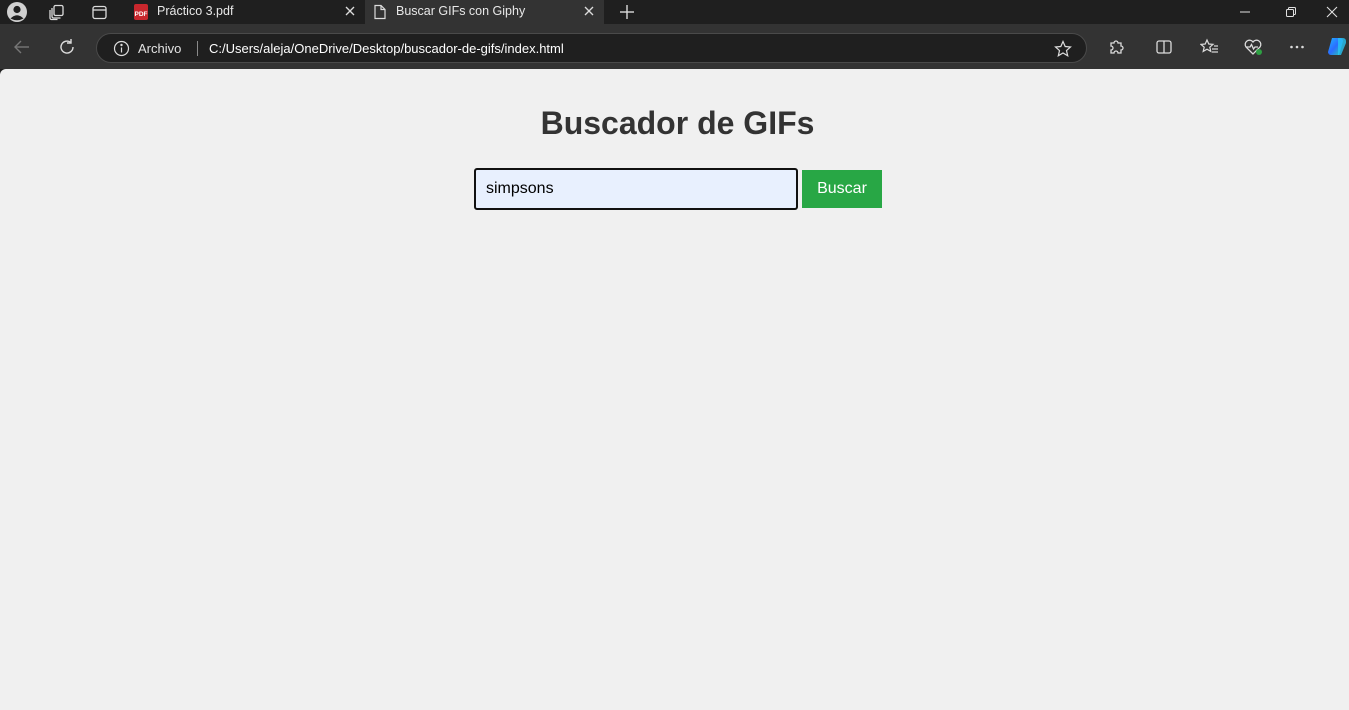 The height and width of the screenshot is (710, 1349). I want to click on tab-label: Práctico 3.pdf, so click(195, 11).